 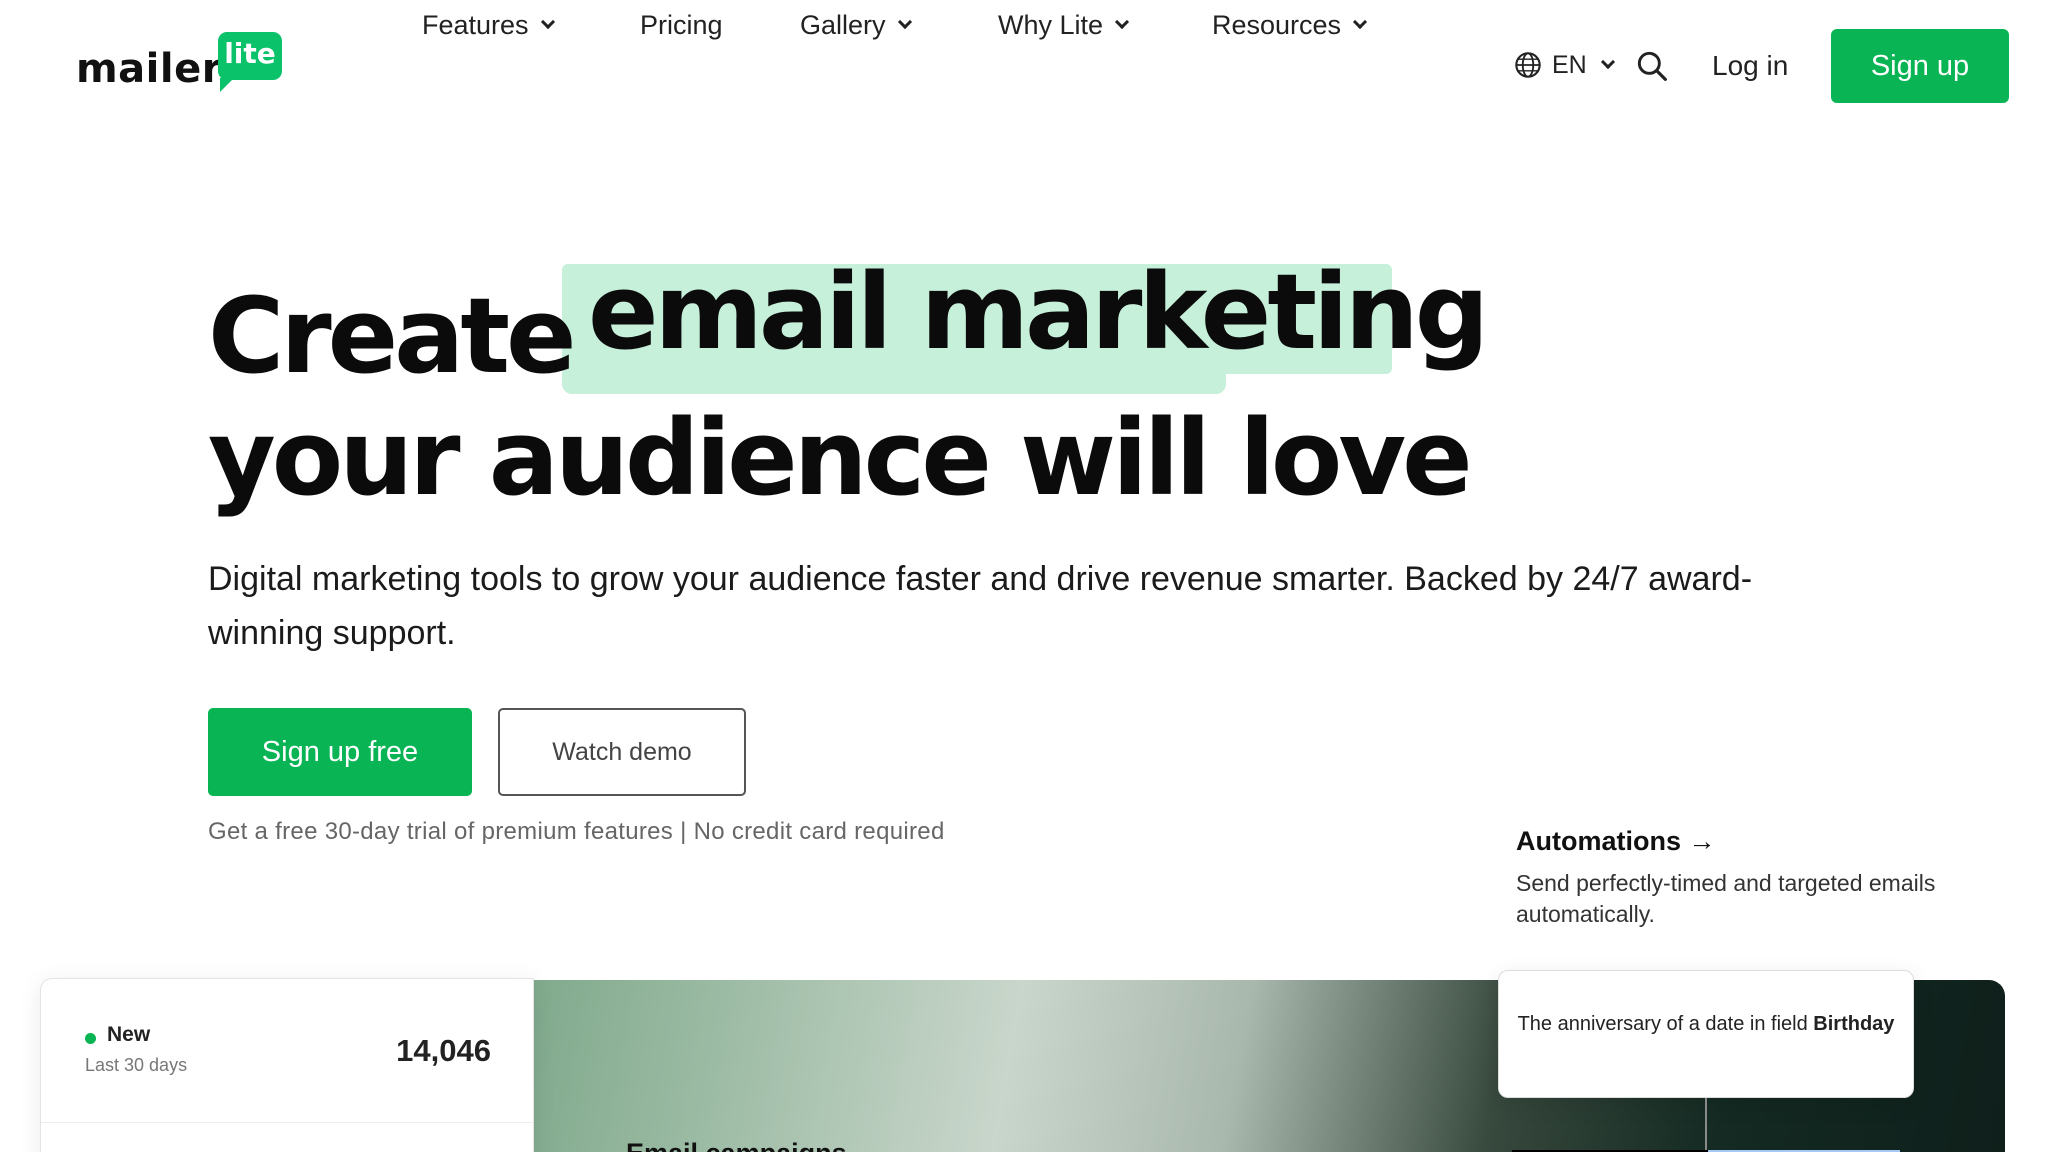 I want to click on signup-button: Sign up, so click(x=1920, y=66).